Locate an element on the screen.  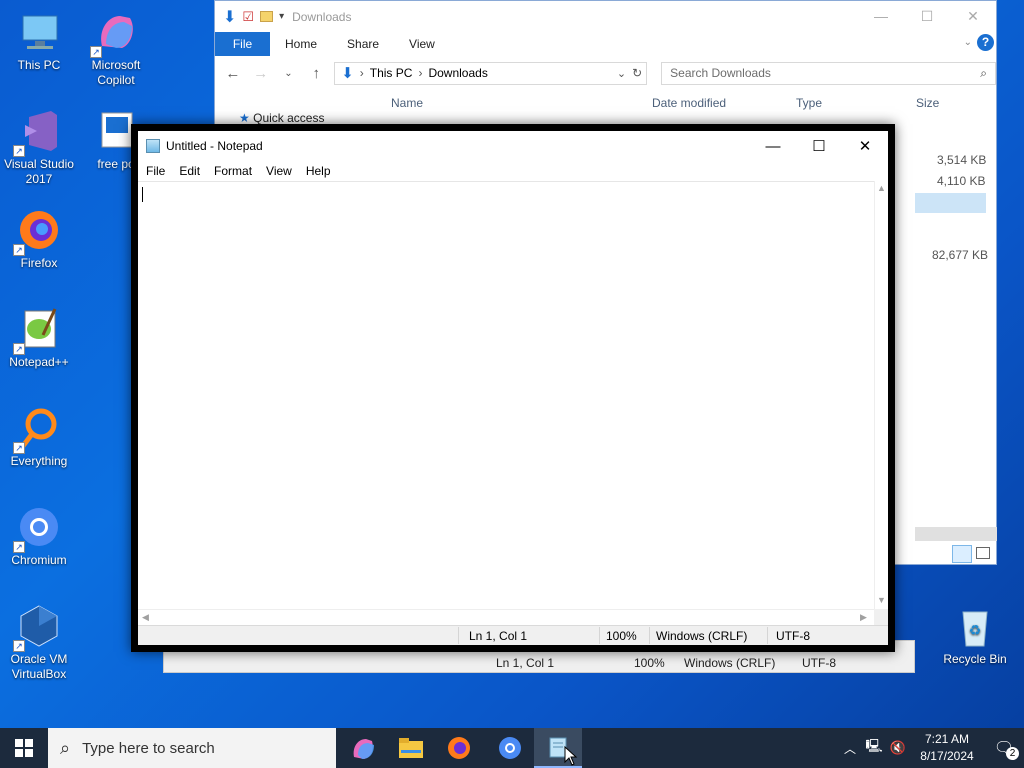
horizontal-scrollbar: ◀ ▶ is located at coordinates (506, 617).